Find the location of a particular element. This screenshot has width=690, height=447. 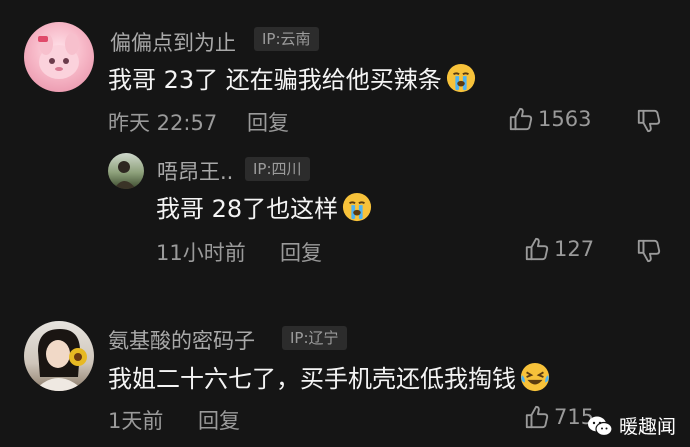

like-count: 1563 is located at coordinates (565, 119).